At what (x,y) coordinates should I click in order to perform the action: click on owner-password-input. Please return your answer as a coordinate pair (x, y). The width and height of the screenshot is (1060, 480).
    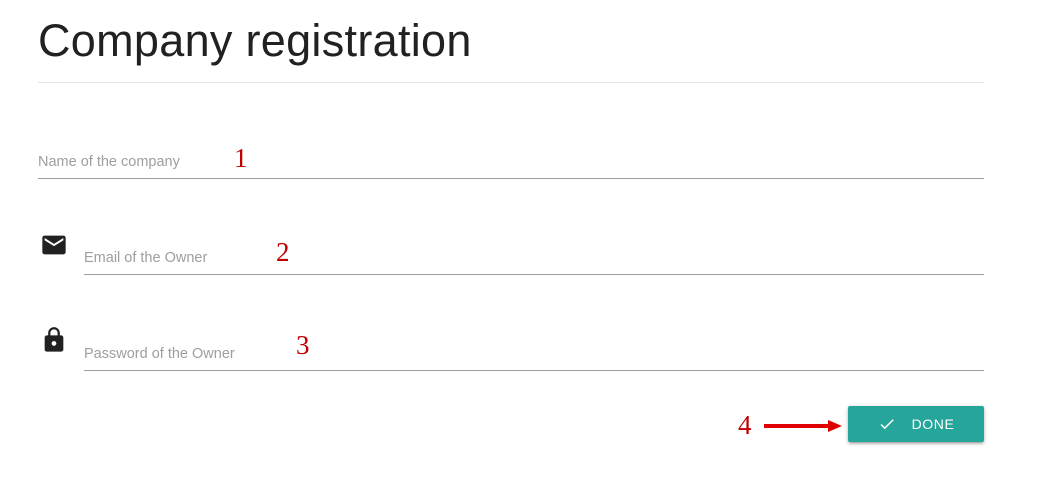
    Looking at the image, I should click on (534, 354).